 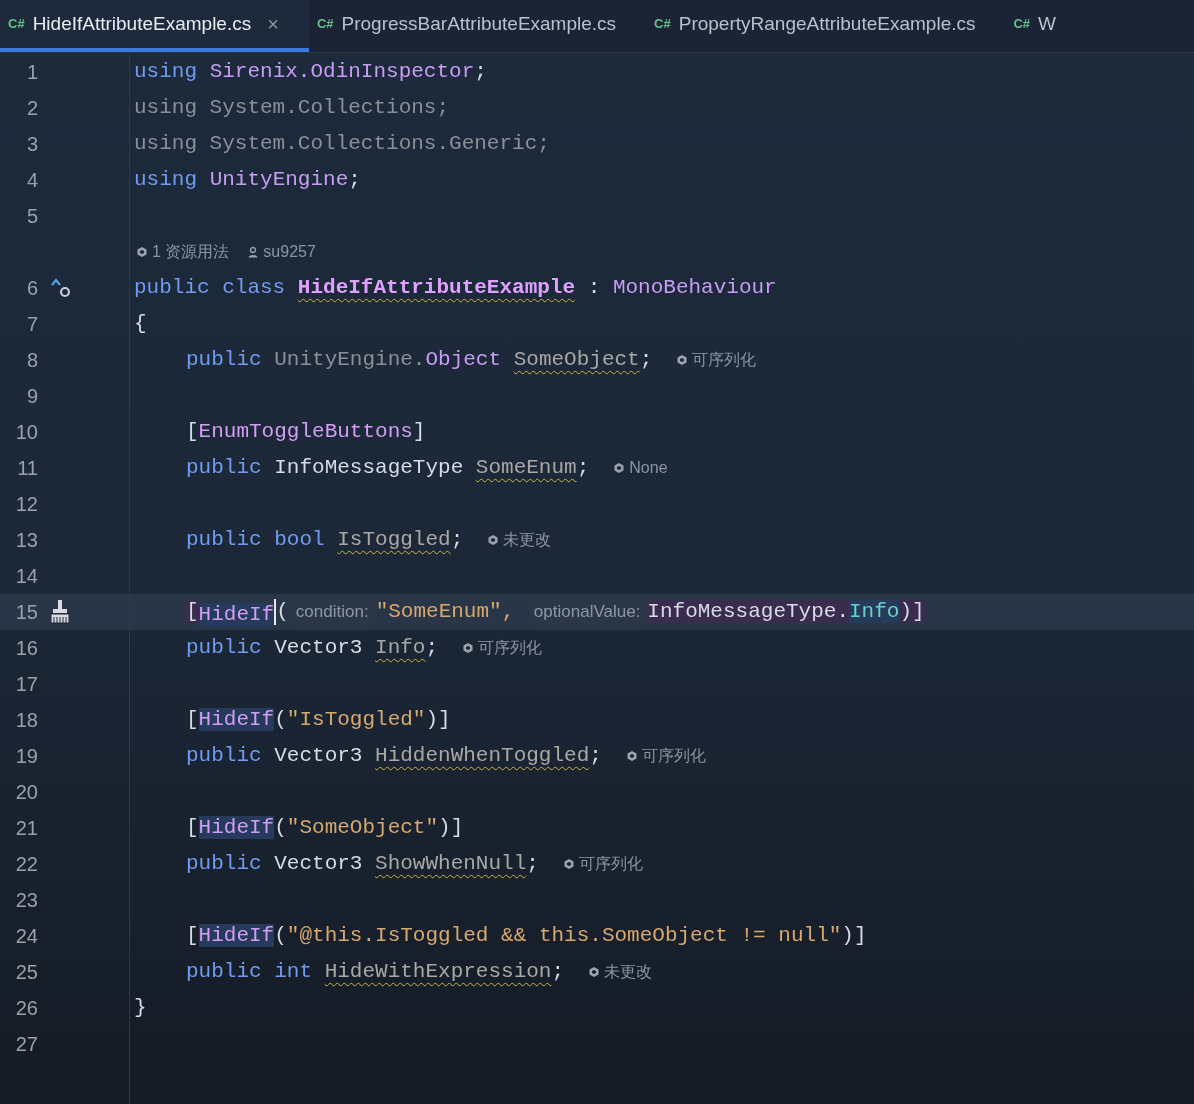 What do you see at coordinates (451, 864) in the screenshot?
I see `code-text: ShowWhenNull` at bounding box center [451, 864].